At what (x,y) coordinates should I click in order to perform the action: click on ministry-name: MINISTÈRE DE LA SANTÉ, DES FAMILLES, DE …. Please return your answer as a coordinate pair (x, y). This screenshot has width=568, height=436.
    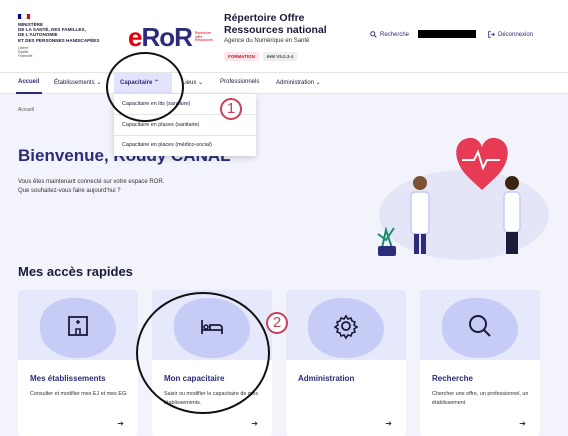
    Looking at the image, I should click on (59, 32).